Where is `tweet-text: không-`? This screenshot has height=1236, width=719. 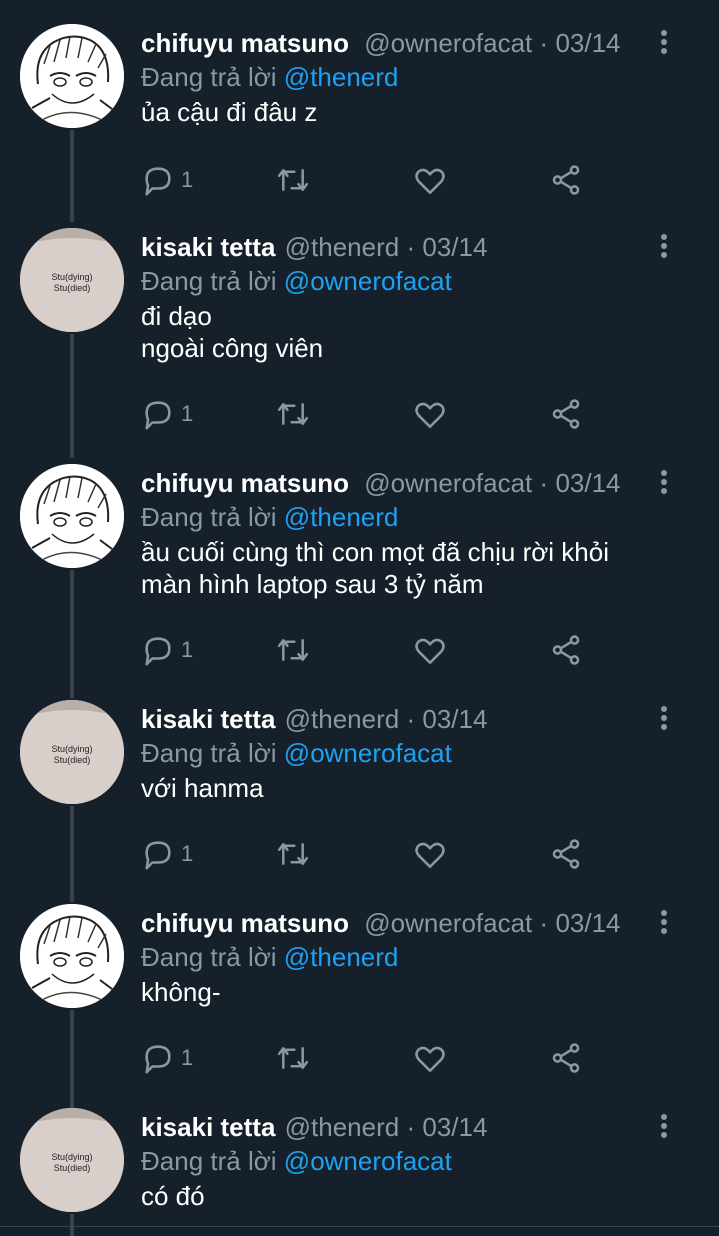
tweet-text: không- is located at coordinates (181, 992).